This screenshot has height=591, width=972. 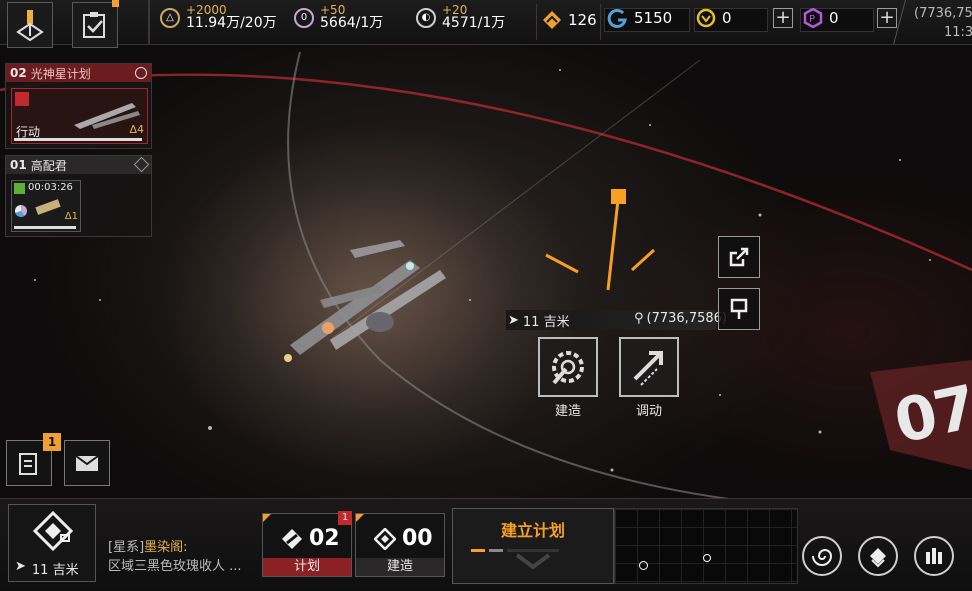 I want to click on plan-tab: 02 计划 1, so click(x=307, y=544).